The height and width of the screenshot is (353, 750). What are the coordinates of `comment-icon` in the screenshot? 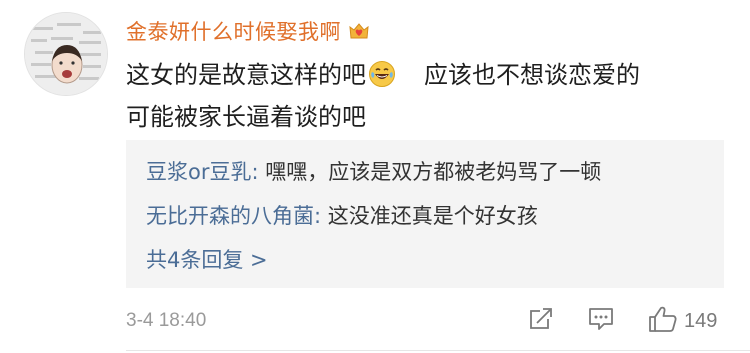 It's located at (601, 321).